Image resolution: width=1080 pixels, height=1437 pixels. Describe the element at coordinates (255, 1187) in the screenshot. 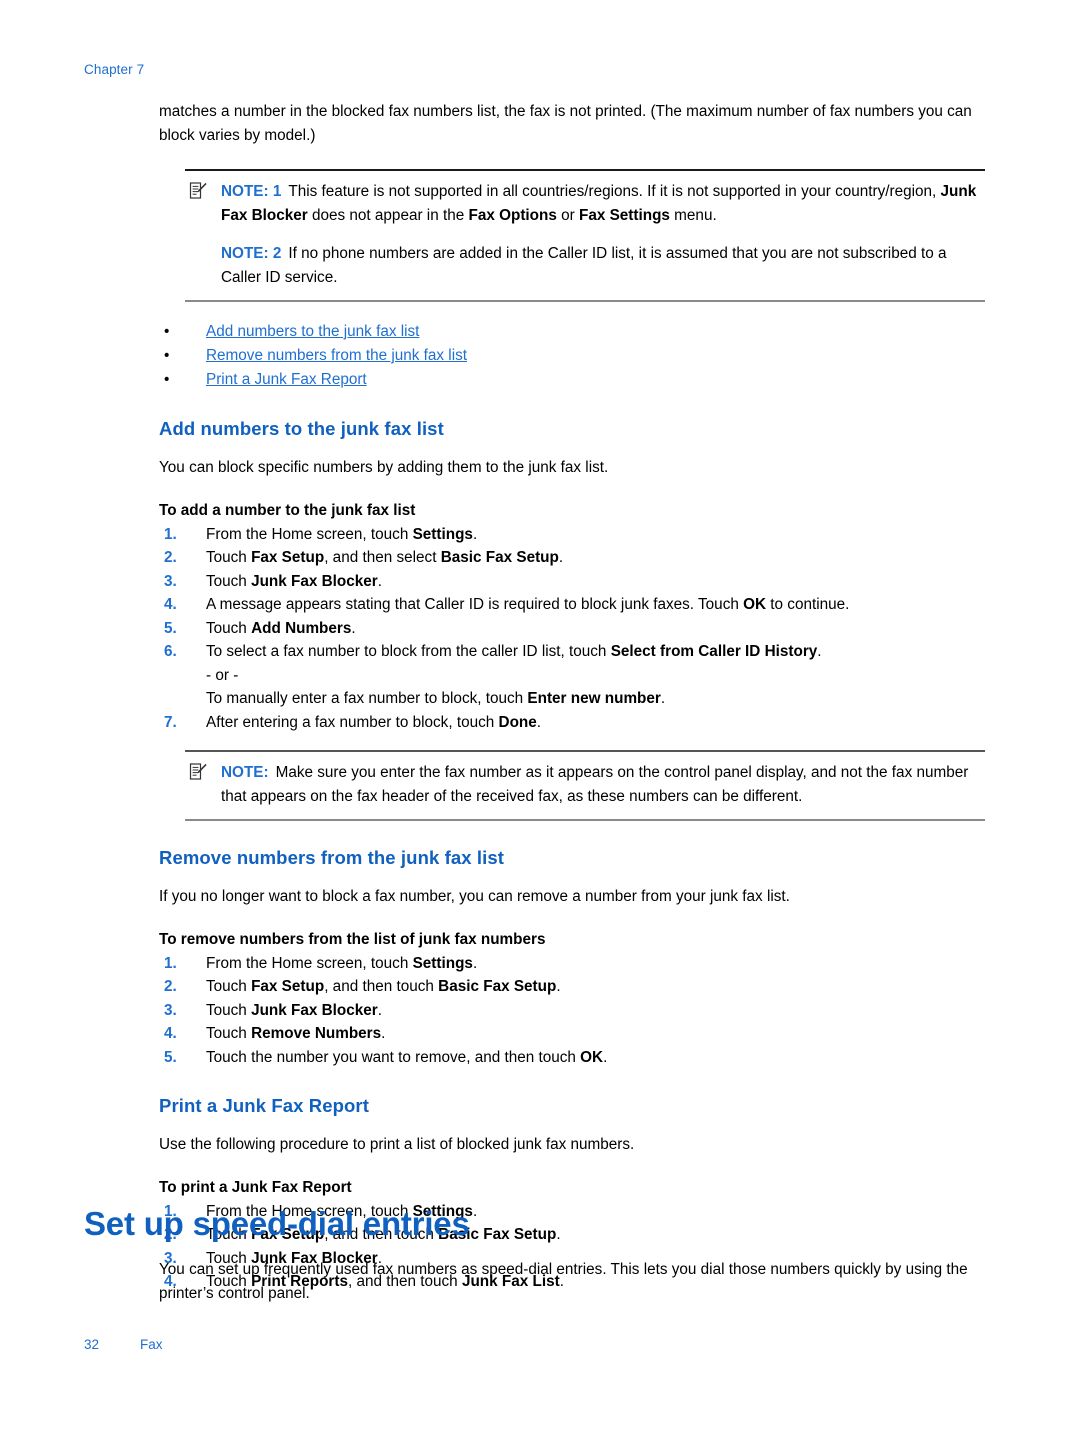

I see `proc-title-print: To print a Junk Fax Report` at that location.